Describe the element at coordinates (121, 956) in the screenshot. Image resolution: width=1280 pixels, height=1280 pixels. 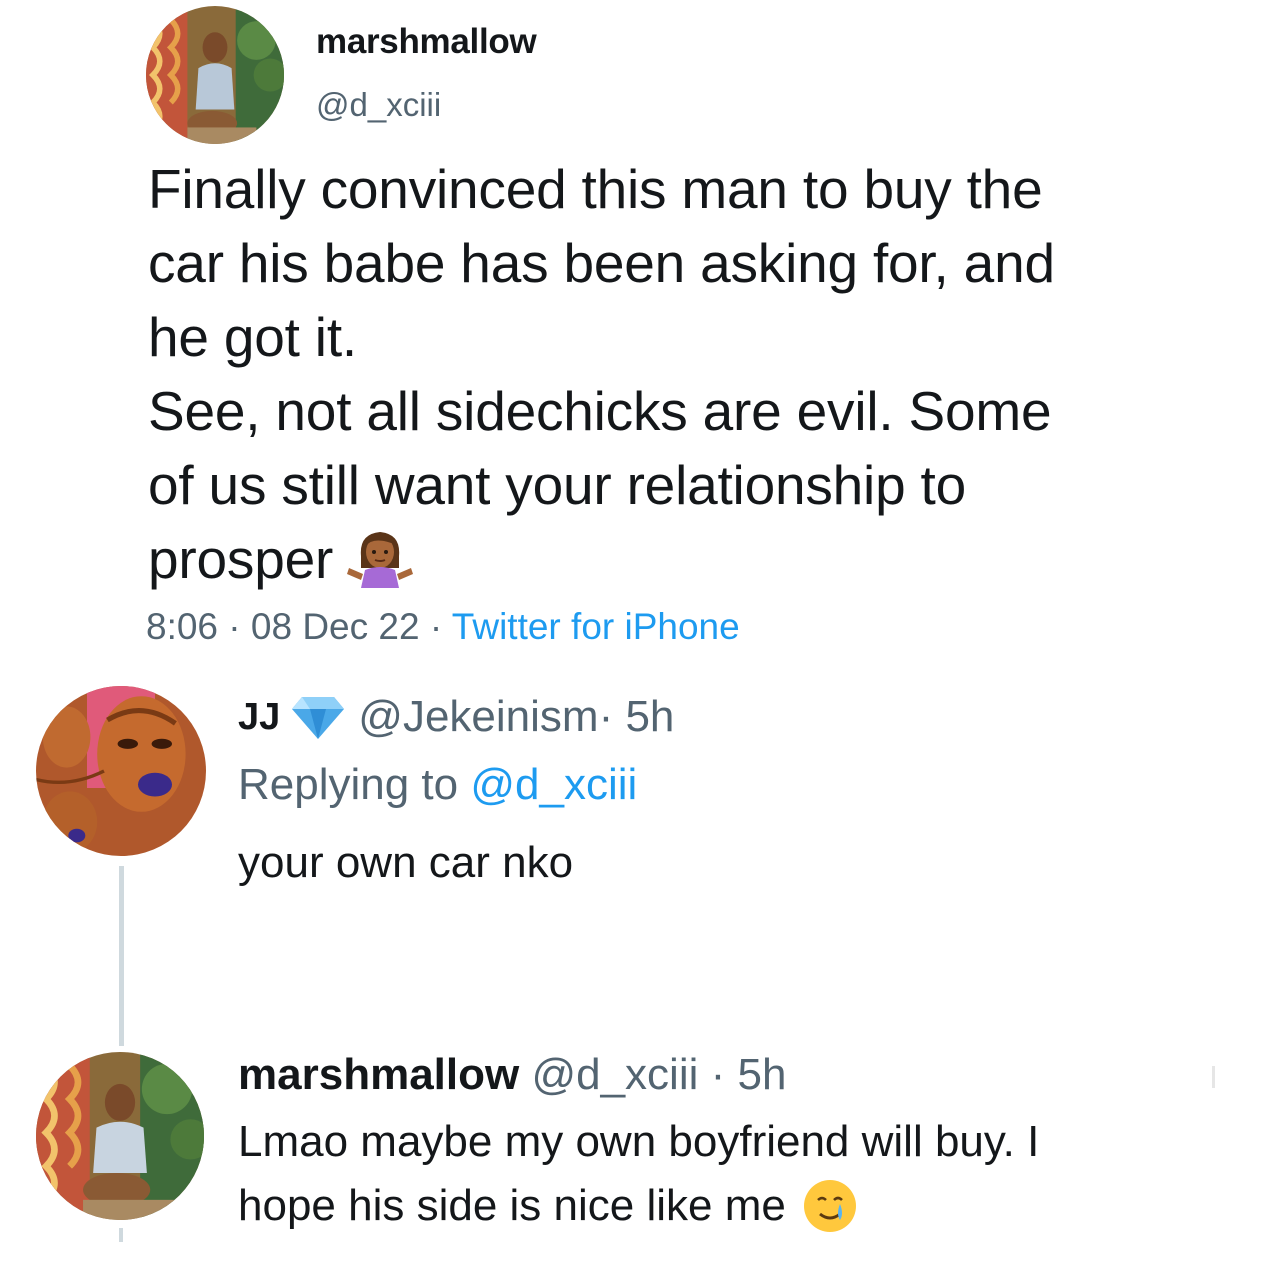
I see `thread-connector-line` at that location.